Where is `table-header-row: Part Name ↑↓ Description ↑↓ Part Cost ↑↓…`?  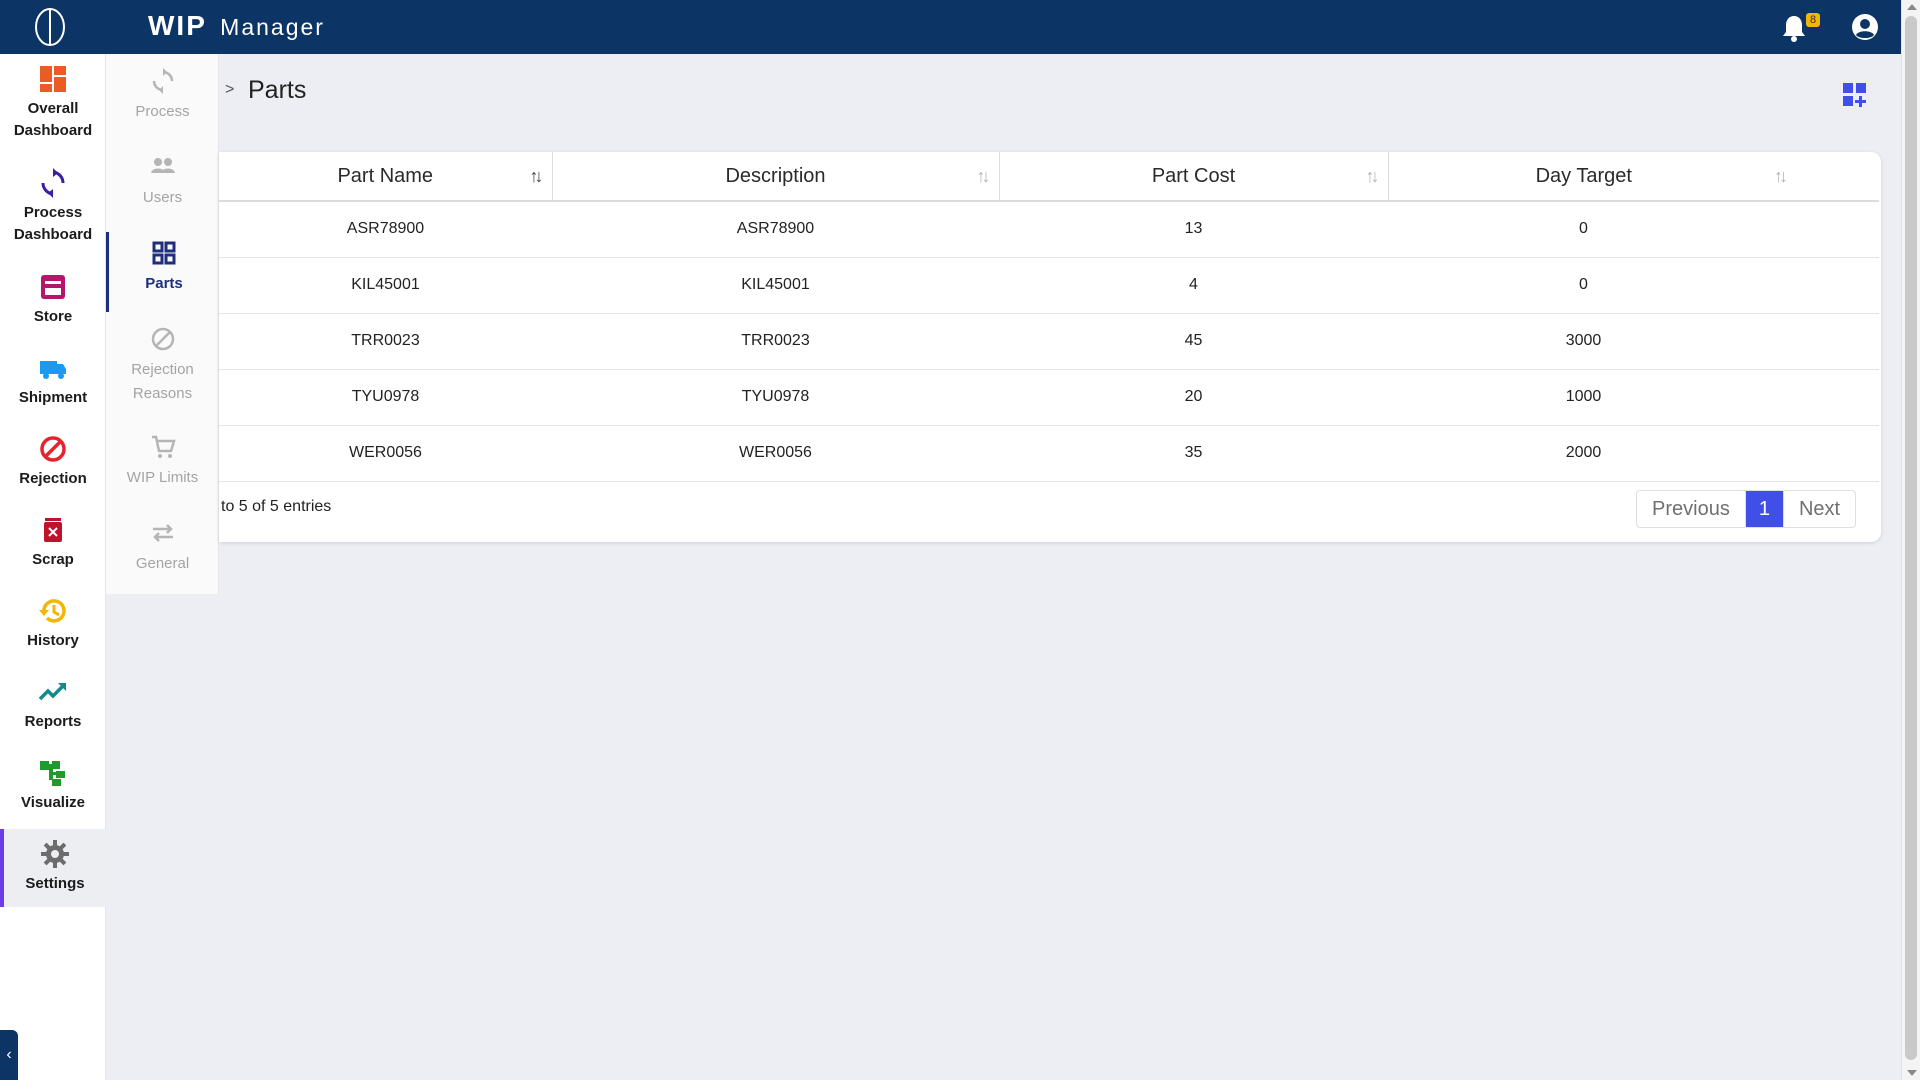 table-header-row: Part Name ↑↓ Description ↑↓ Part Cost ↑↓… is located at coordinates (1049, 177).